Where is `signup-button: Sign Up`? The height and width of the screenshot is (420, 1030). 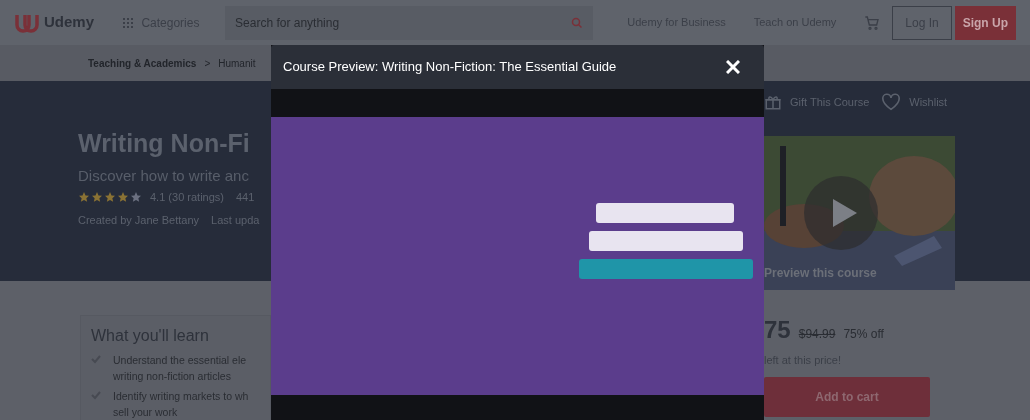
signup-button: Sign Up is located at coordinates (985, 22).